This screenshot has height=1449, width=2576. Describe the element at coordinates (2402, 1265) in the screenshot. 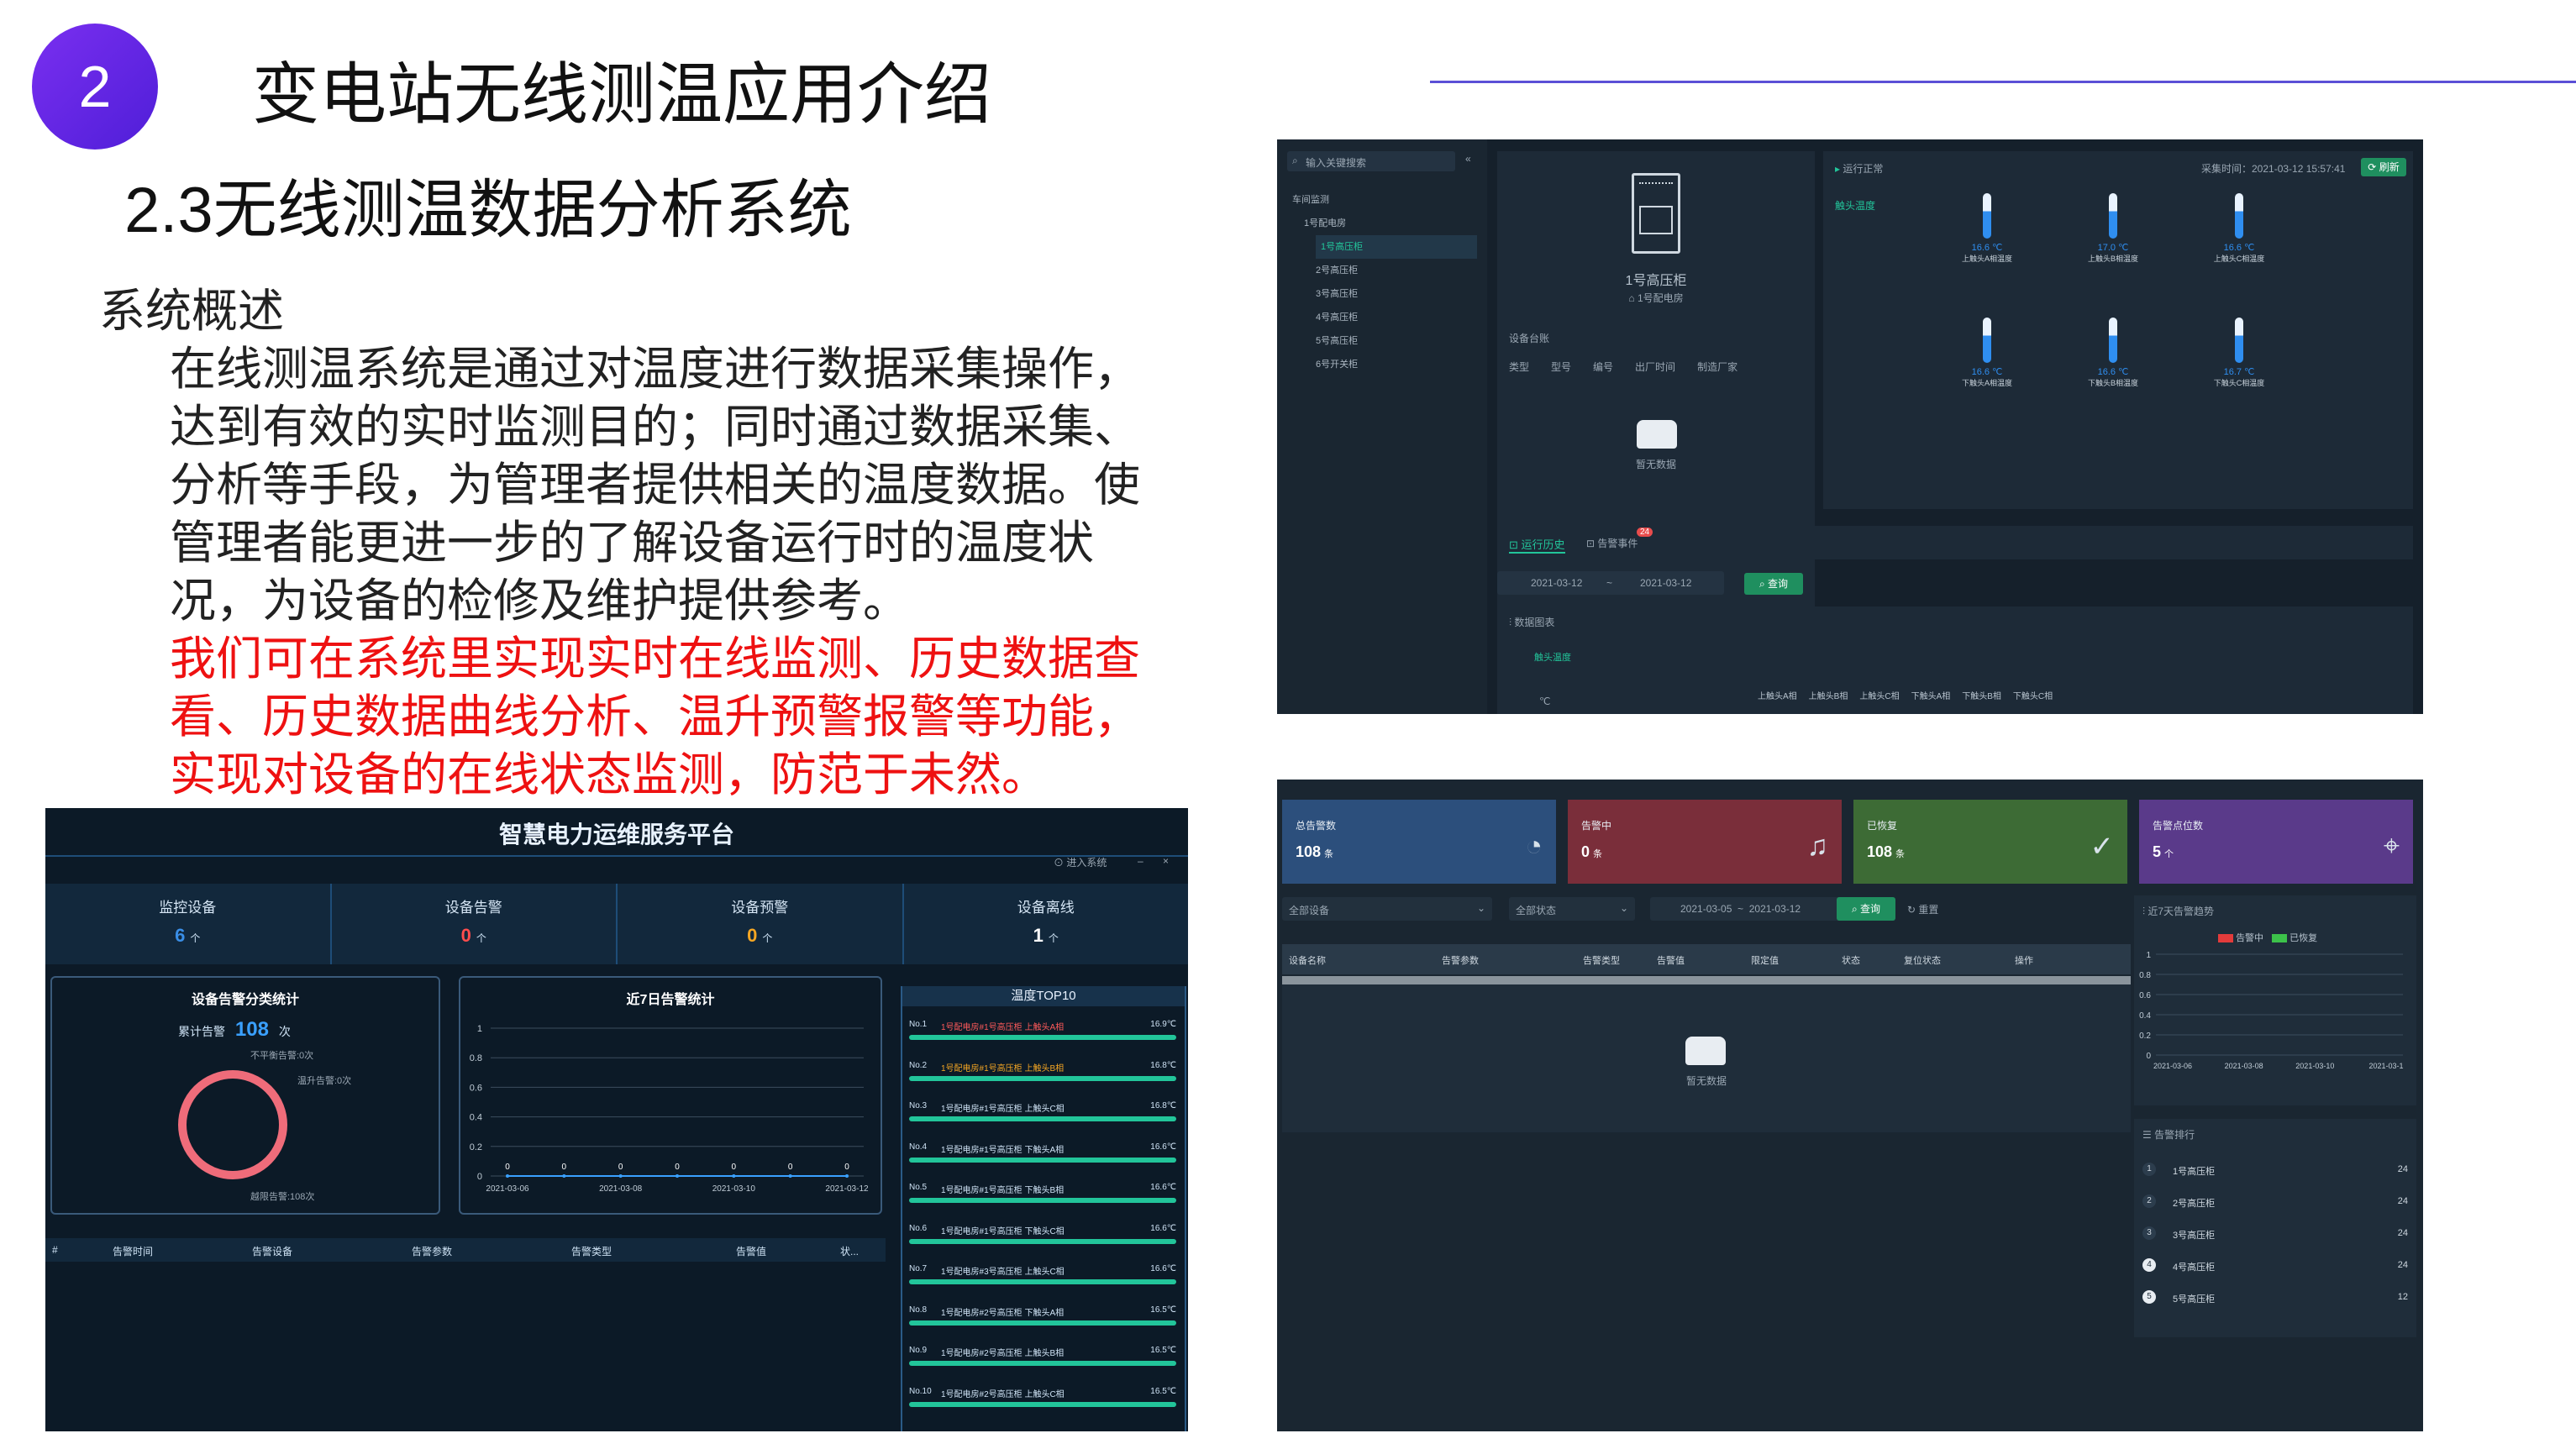

I see `rank-count: 24` at that location.